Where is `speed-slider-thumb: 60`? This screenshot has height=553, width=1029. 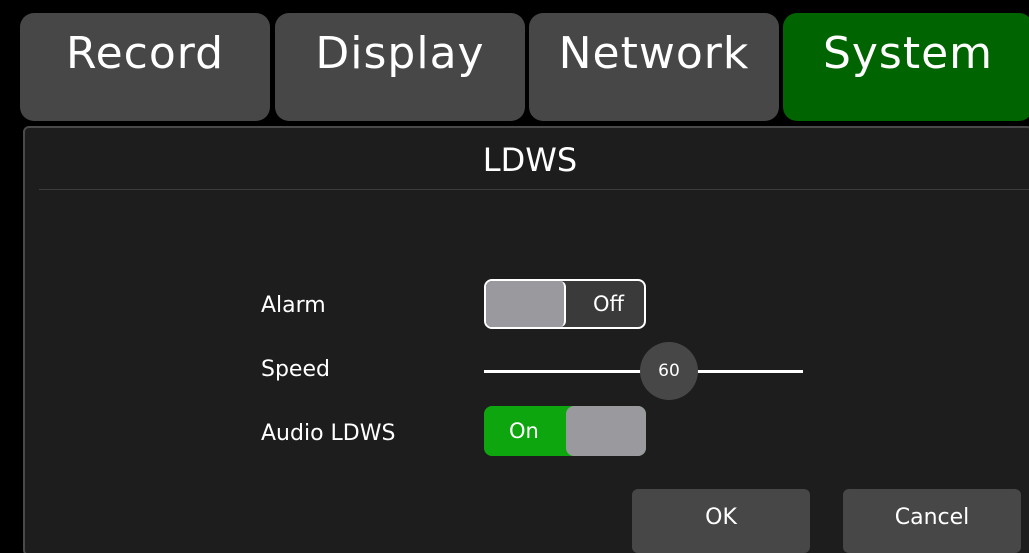 speed-slider-thumb: 60 is located at coordinates (669, 371).